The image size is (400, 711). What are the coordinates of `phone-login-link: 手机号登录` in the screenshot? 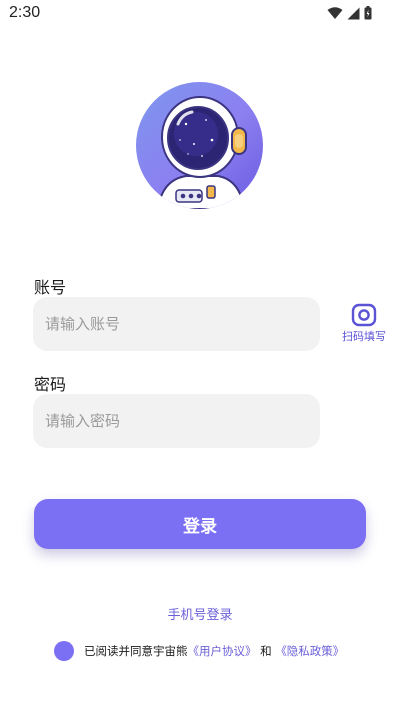 It's located at (200, 613).